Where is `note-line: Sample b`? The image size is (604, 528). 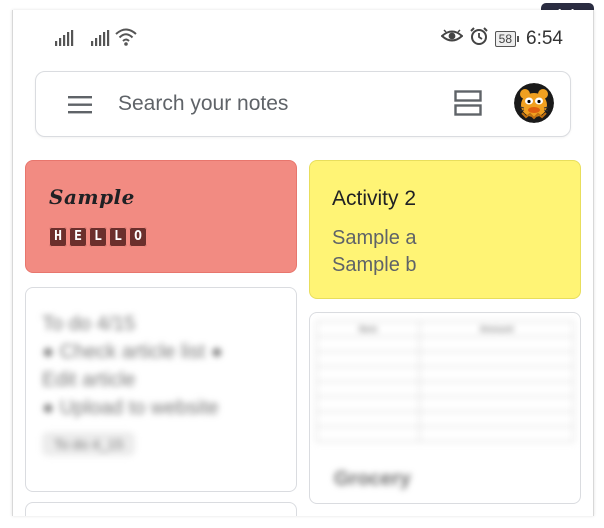 note-line: Sample b is located at coordinates (374, 265).